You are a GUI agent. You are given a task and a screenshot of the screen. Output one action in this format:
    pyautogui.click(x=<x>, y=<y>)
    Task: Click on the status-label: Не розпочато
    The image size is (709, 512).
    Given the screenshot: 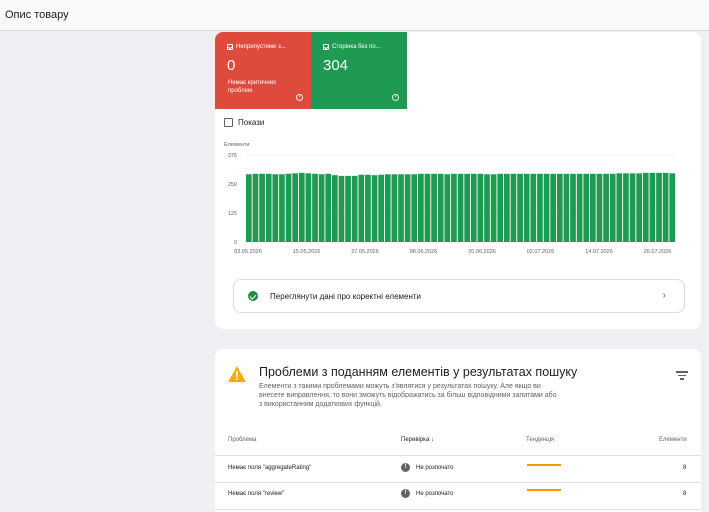 What is the action you would take?
    pyautogui.click(x=435, y=493)
    